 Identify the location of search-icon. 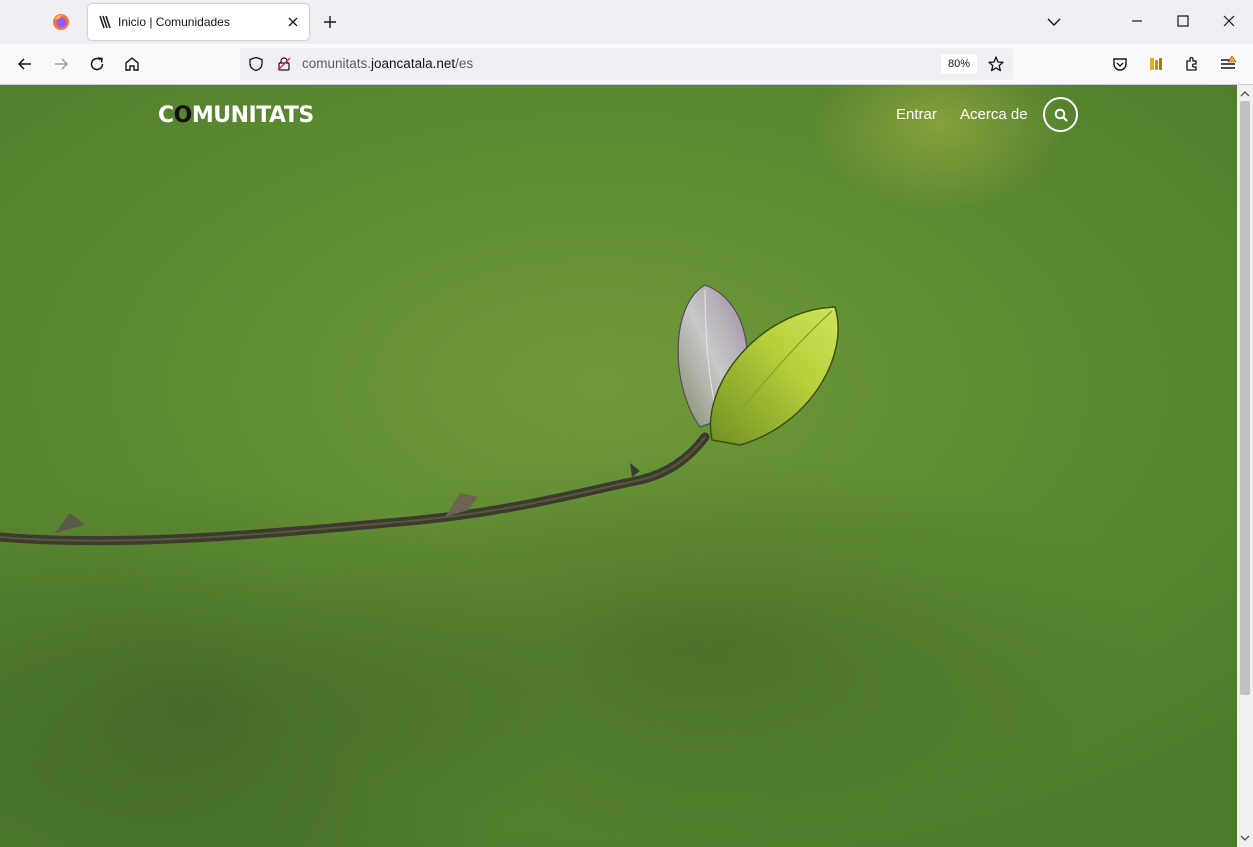
(1061, 115).